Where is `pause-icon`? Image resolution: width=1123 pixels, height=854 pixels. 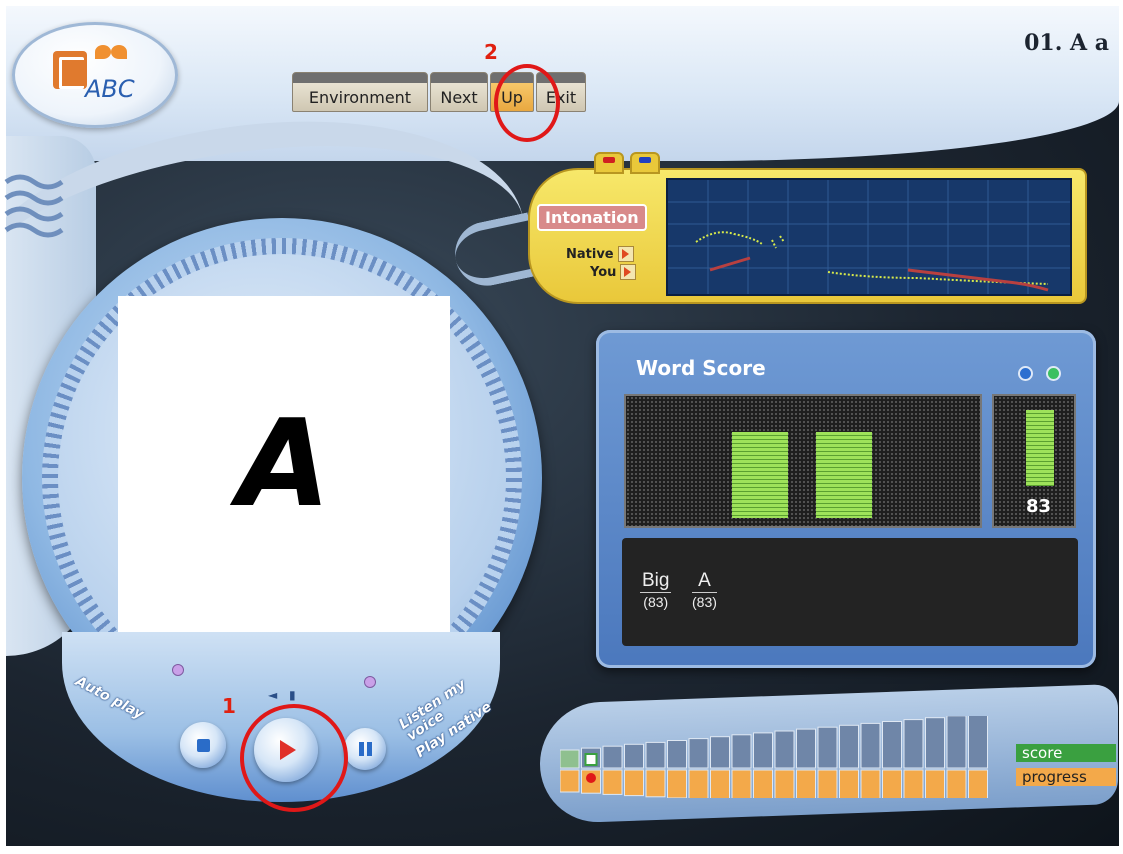
pause-icon is located at coordinates (365, 749).